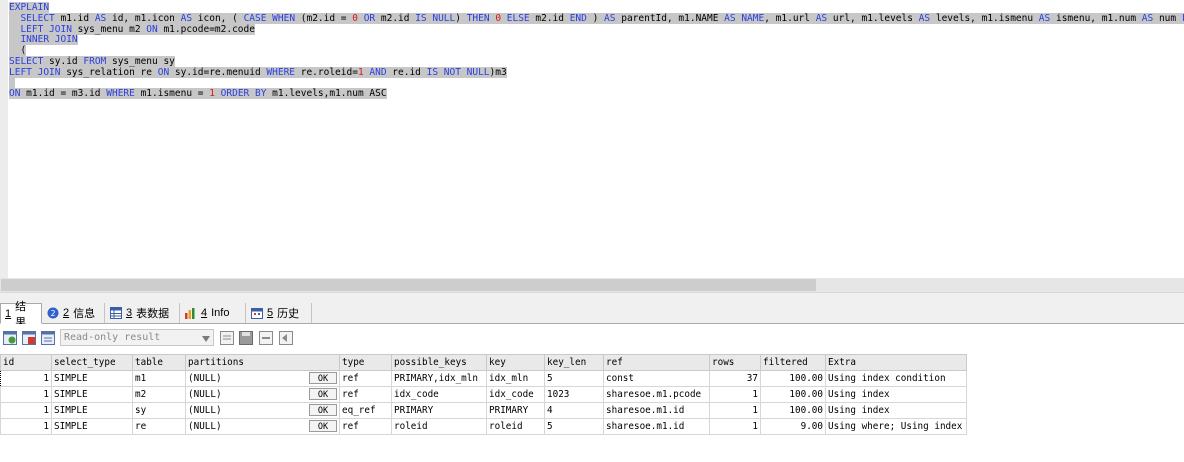 The width and height of the screenshot is (1184, 462). What do you see at coordinates (439, 410) in the screenshot?
I see `cell-possible-keys: PRIMARY` at bounding box center [439, 410].